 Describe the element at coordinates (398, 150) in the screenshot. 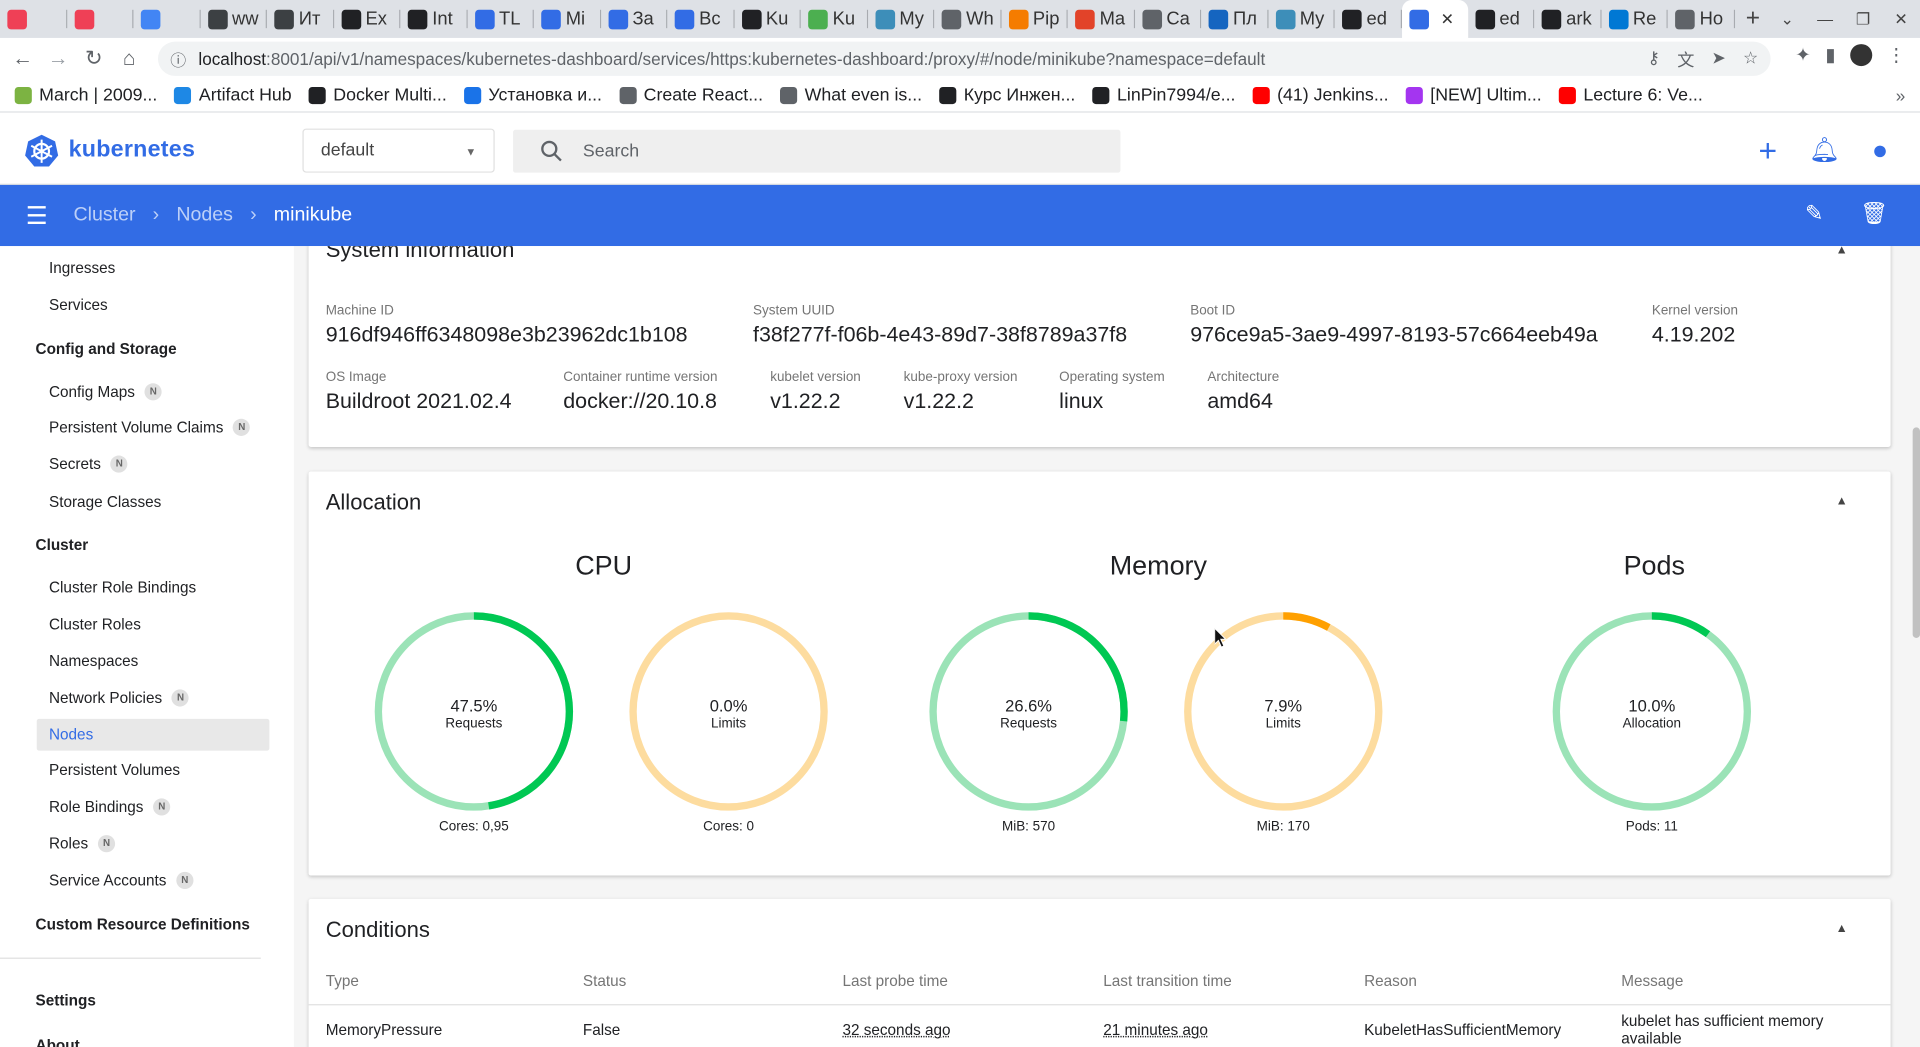

I see `namespace-selector: default ▼` at that location.